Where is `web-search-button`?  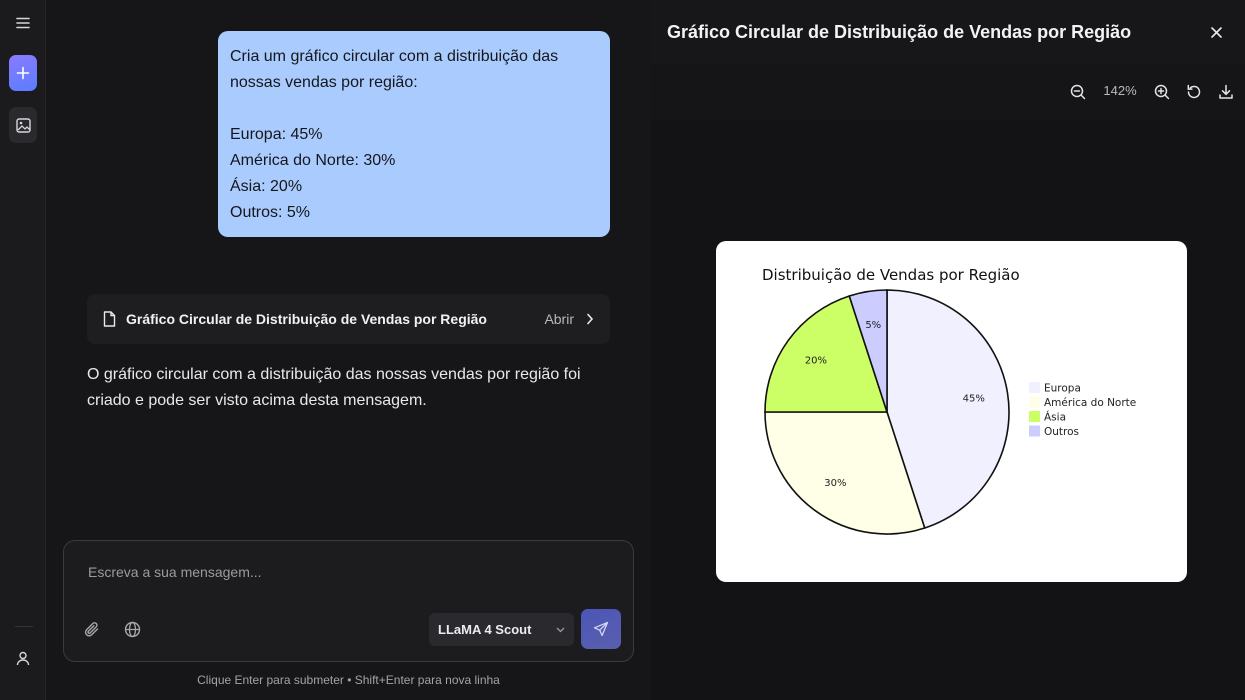
web-search-button is located at coordinates (132, 629).